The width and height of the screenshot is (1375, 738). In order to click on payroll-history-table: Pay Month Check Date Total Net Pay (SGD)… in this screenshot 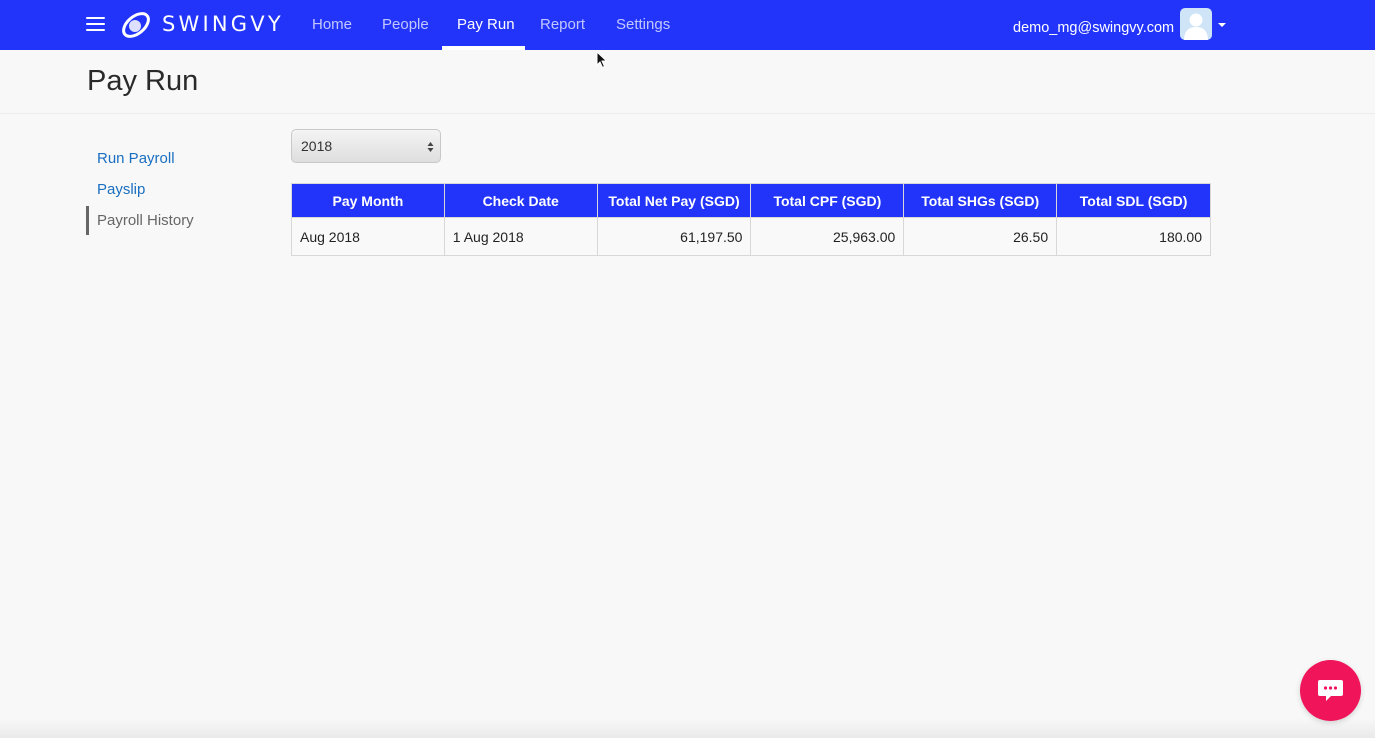, I will do `click(751, 219)`.